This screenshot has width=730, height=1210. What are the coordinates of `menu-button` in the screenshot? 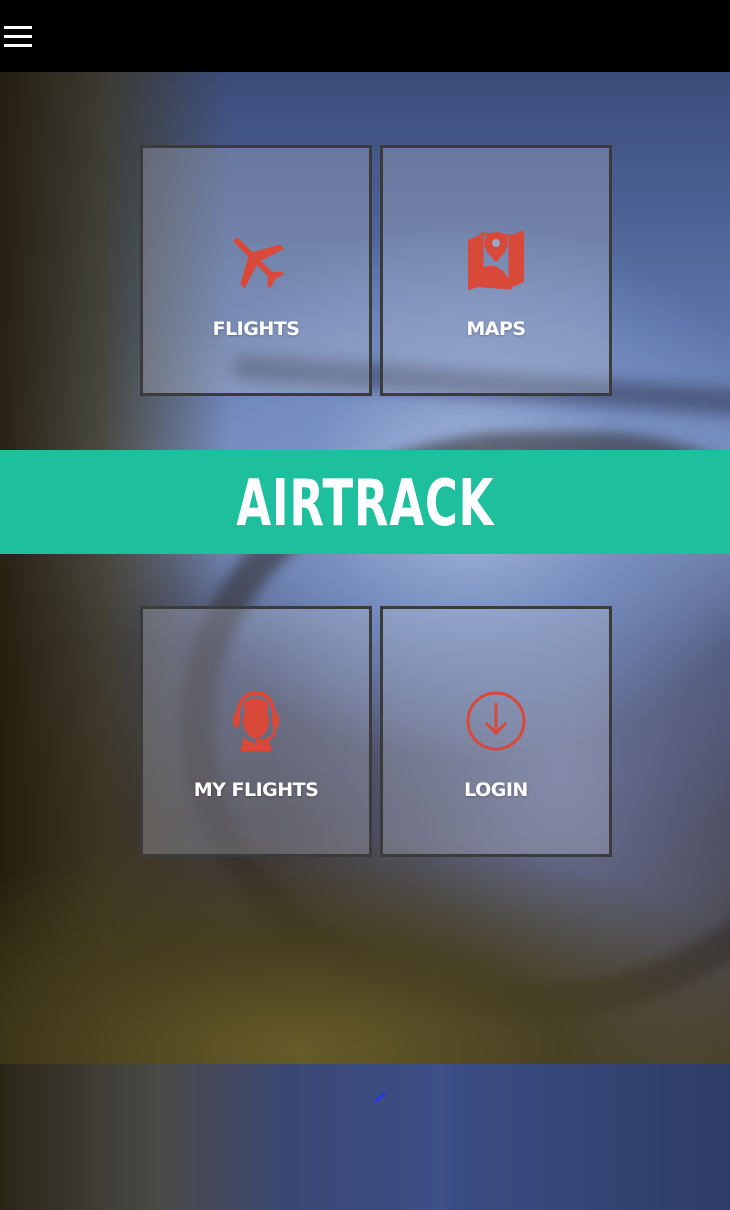 It's located at (18, 36).